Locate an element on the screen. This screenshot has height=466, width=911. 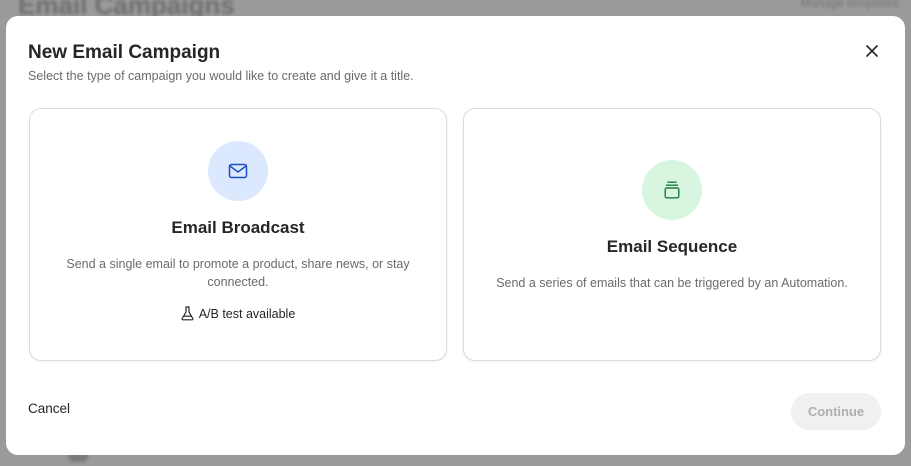
email-sequence-icon-circle is located at coordinates (672, 190).